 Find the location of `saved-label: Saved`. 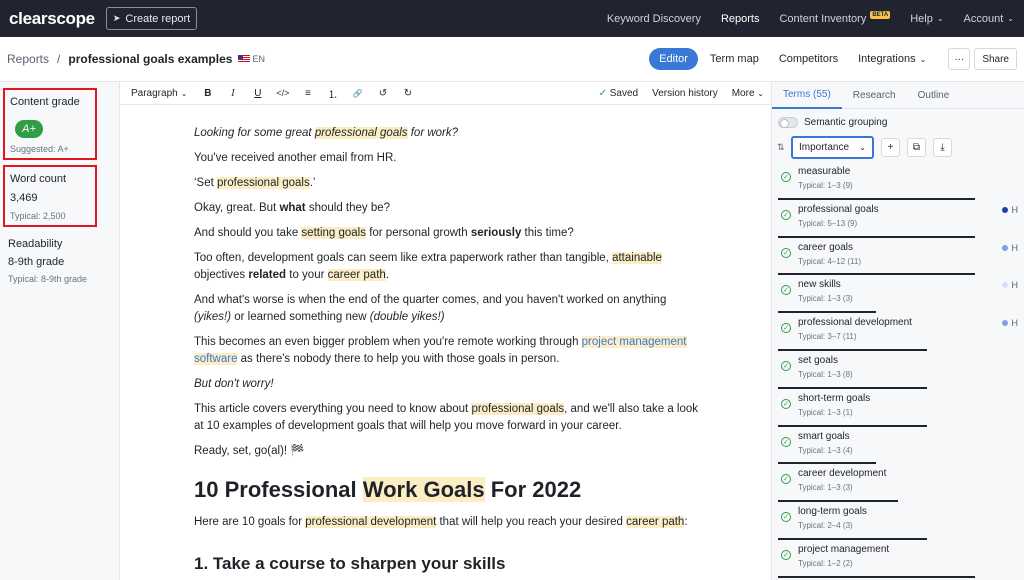

saved-label: Saved is located at coordinates (624, 93).